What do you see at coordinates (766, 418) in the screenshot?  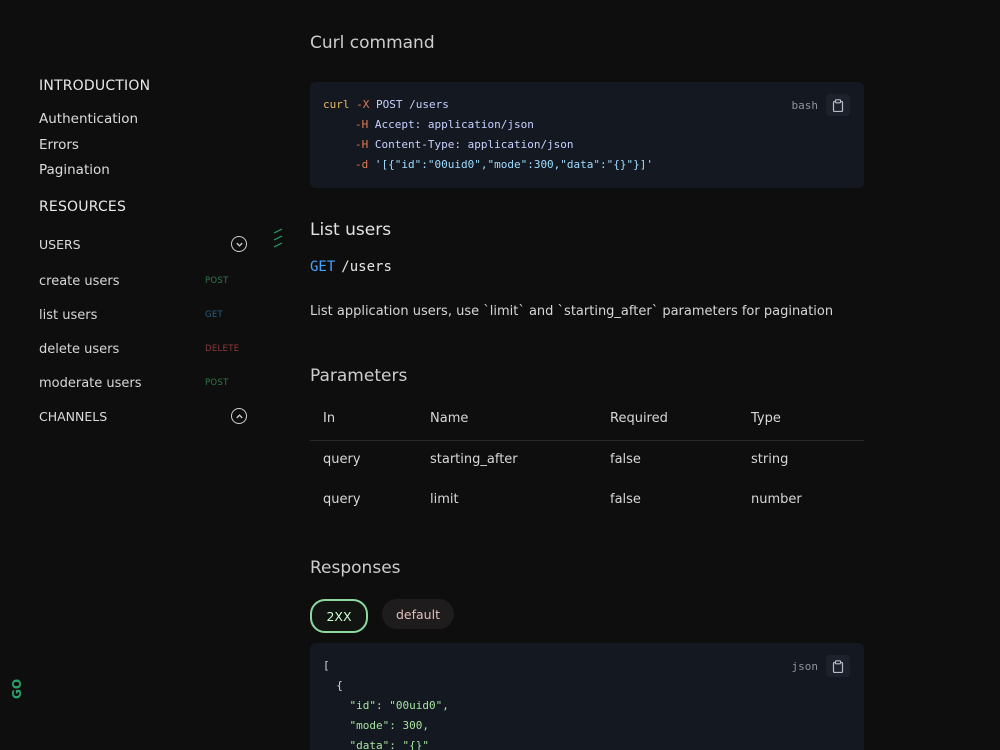 I see `column-header: Type` at bounding box center [766, 418].